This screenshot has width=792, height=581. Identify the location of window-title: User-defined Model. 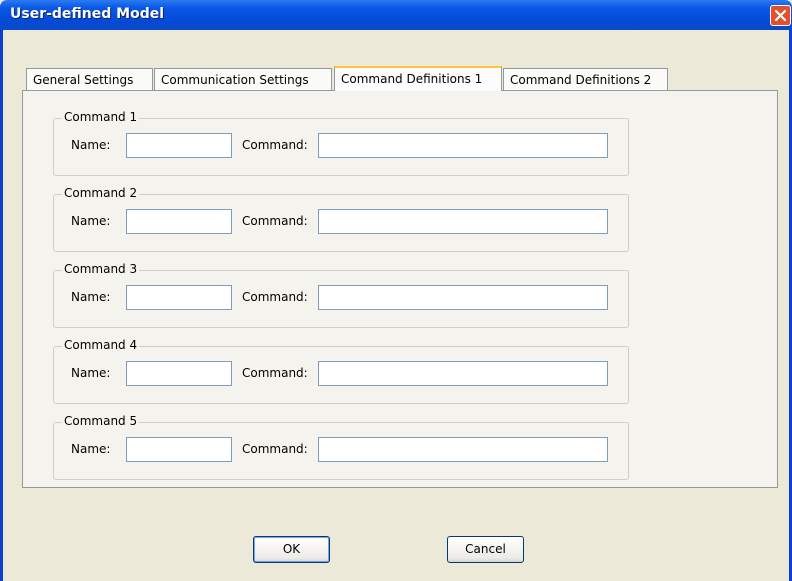
(87, 14).